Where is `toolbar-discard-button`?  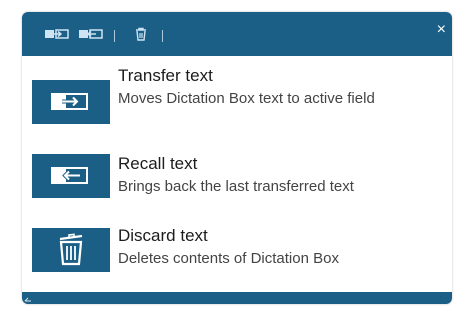 toolbar-discard-button is located at coordinates (141, 36).